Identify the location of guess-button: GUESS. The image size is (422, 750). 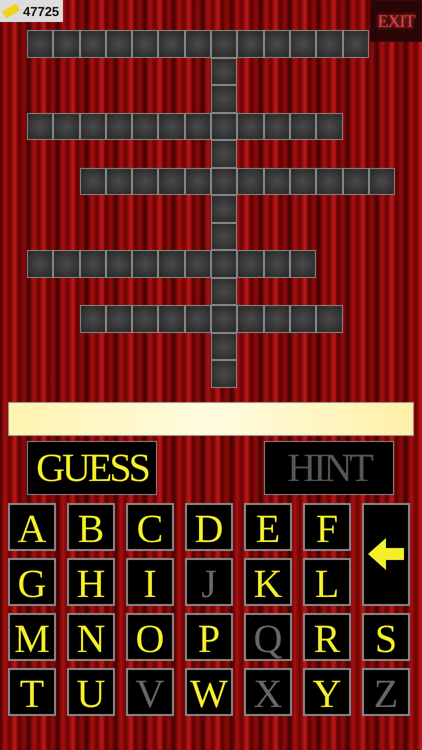
(92, 467).